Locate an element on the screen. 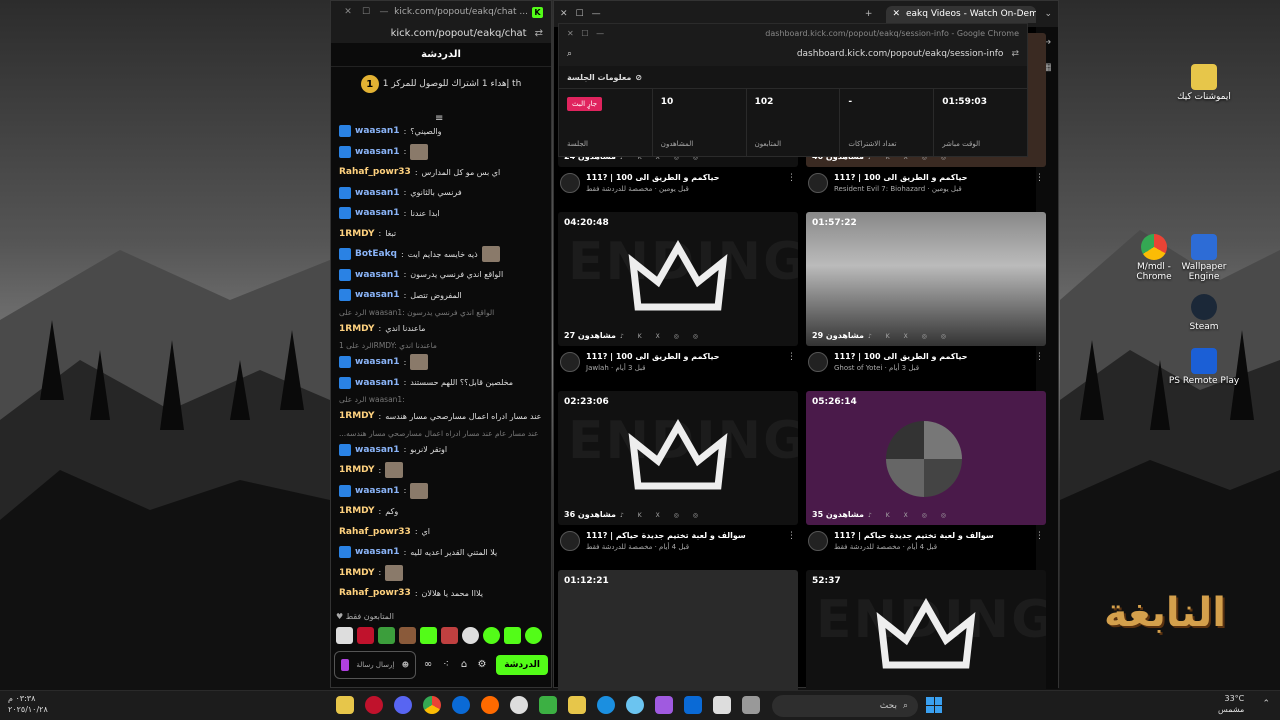 This screenshot has width=1280, height=720. file-explorer-icon is located at coordinates (577, 705).